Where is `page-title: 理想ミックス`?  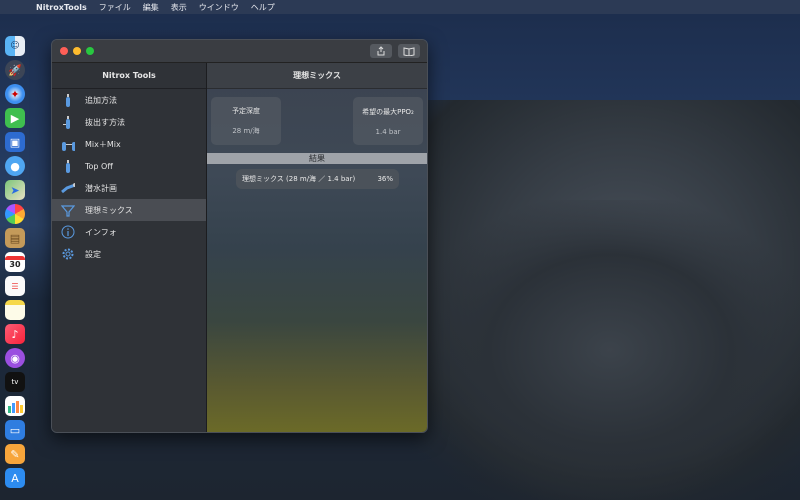
page-title: 理想ミックス is located at coordinates (317, 76).